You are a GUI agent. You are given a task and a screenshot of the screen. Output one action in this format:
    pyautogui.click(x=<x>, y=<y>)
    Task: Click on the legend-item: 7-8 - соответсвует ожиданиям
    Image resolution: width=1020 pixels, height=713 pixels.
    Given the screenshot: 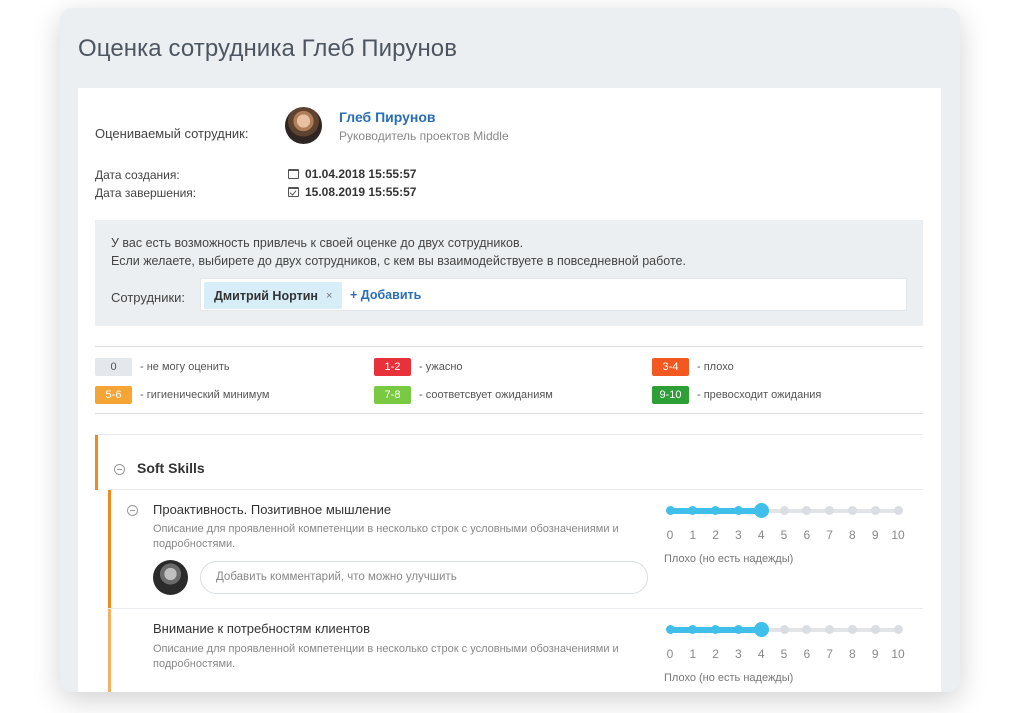 What is the action you would take?
    pyautogui.click(x=463, y=395)
    